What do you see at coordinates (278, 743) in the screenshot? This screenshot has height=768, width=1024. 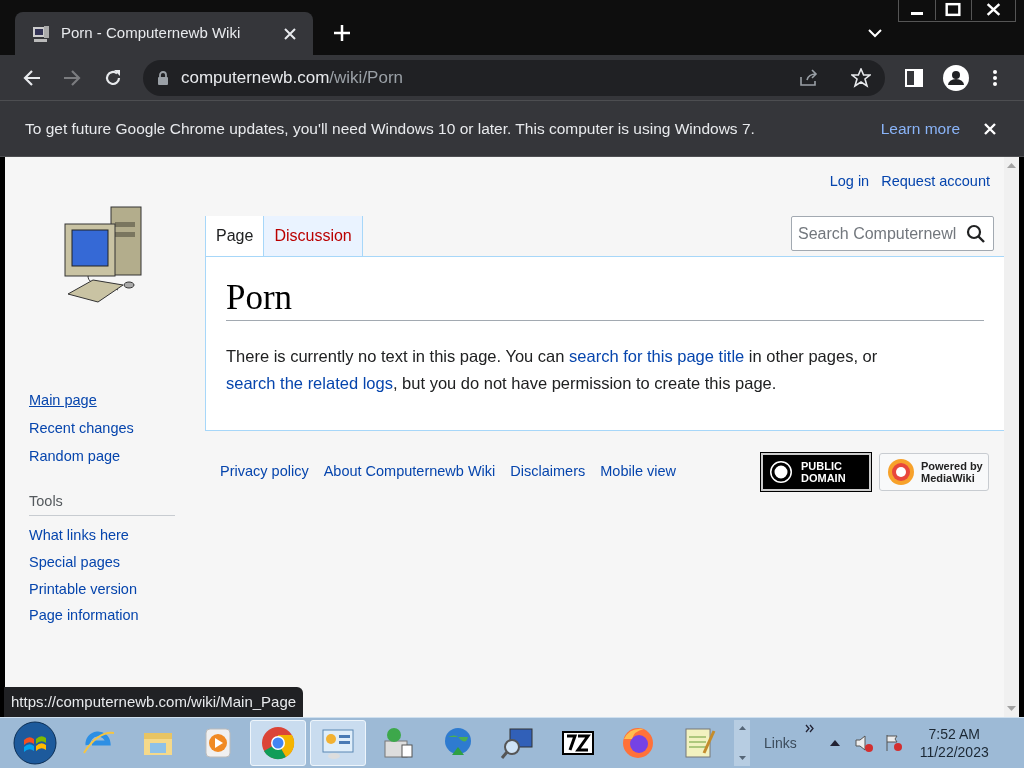 I see `browser-icon` at bounding box center [278, 743].